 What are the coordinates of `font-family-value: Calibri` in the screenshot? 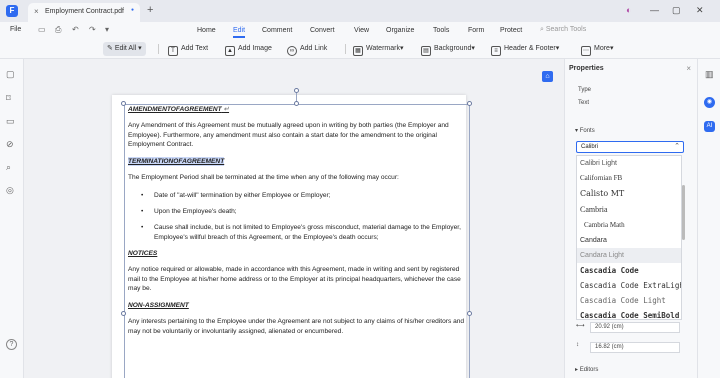 It's located at (590, 147).